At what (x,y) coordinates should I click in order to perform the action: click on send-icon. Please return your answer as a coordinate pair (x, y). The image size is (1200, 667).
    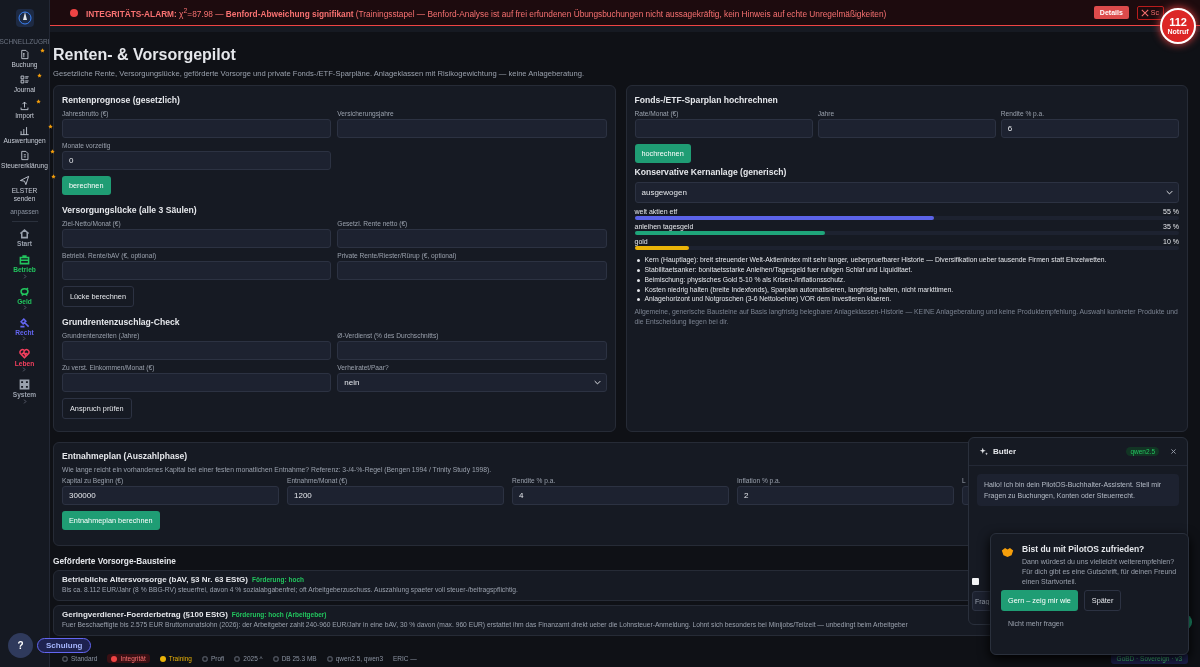
    Looking at the image, I should click on (24, 181).